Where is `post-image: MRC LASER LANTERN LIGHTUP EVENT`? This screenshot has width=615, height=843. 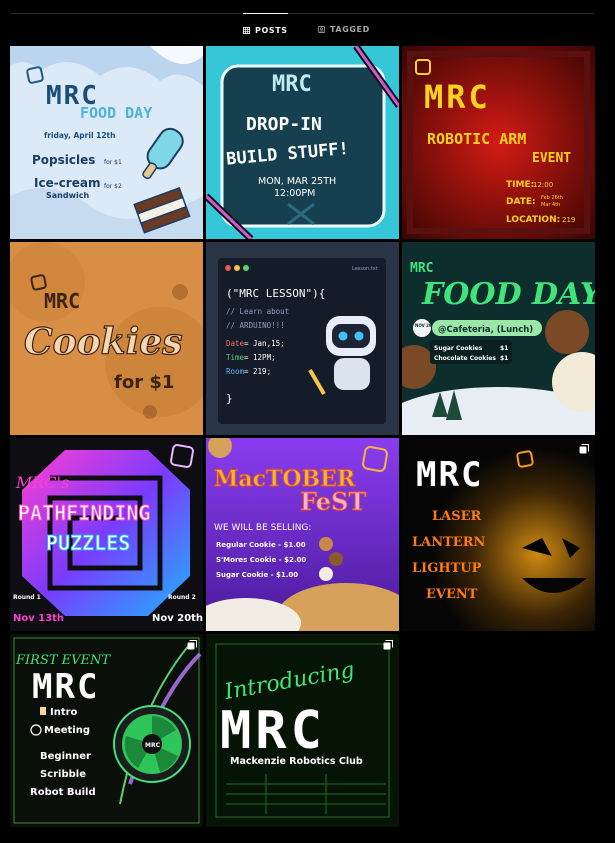
post-image: MRC LASER LANTERN LIGHTUP EVENT is located at coordinates (498, 534).